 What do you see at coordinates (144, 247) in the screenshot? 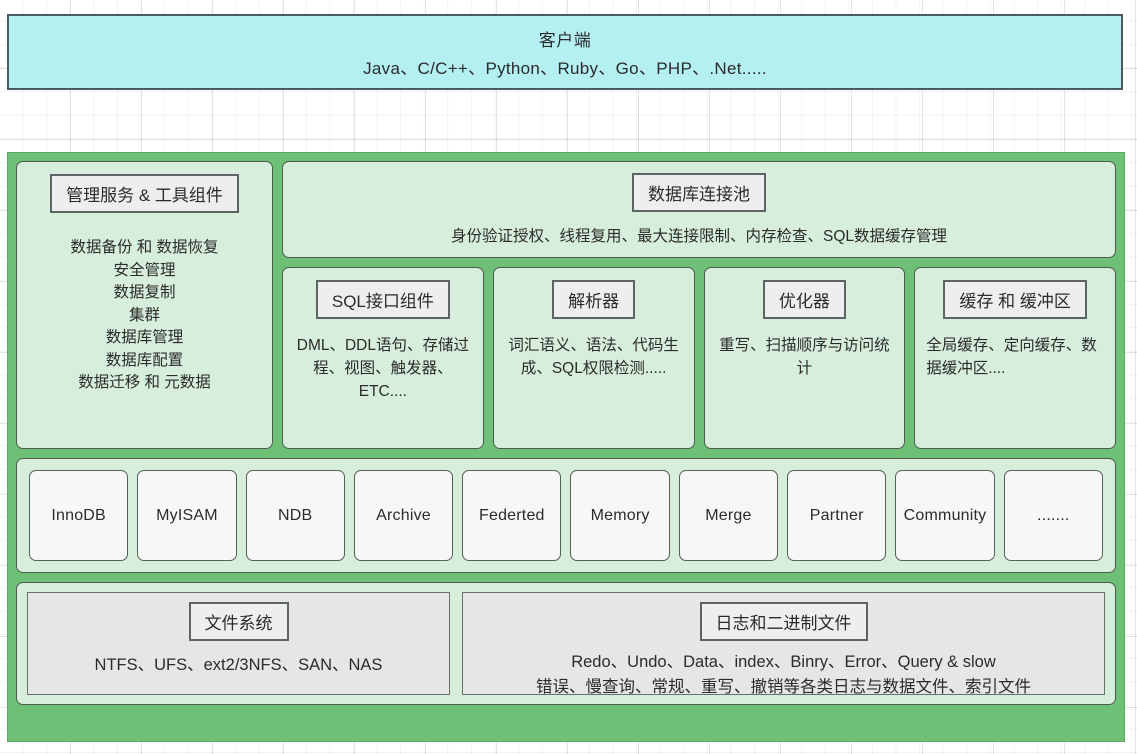
I see `list-item: 数据备份 和 数据恢复` at bounding box center [144, 247].